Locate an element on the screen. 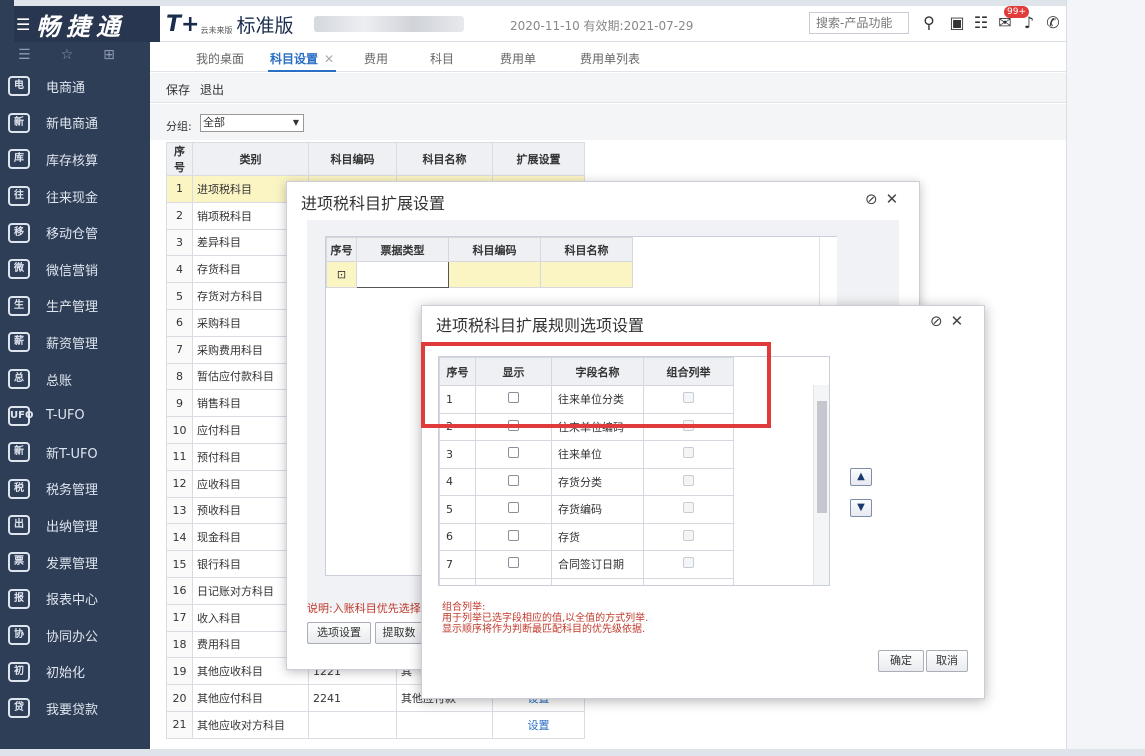 The width and height of the screenshot is (1145, 756). field-row: 1 往来单位分类 is located at coordinates (586, 399).